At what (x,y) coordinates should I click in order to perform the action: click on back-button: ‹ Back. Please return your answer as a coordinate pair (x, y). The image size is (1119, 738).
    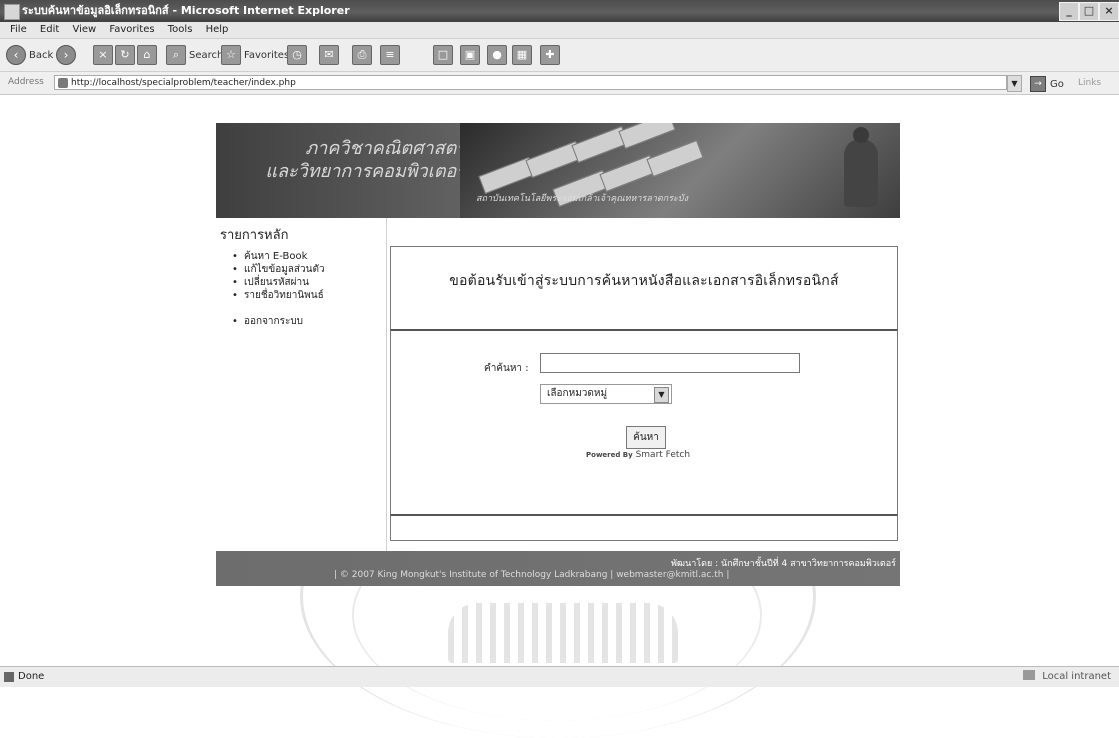
    Looking at the image, I should click on (29, 55).